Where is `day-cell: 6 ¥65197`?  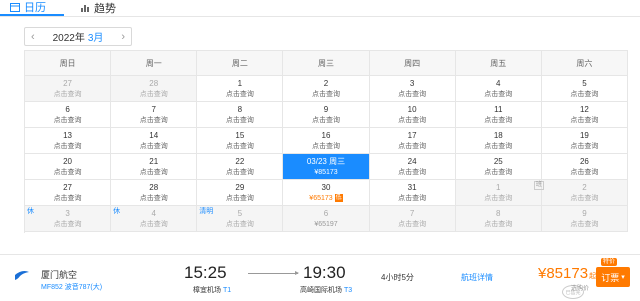
day-cell: 6 ¥65197 is located at coordinates (326, 219).